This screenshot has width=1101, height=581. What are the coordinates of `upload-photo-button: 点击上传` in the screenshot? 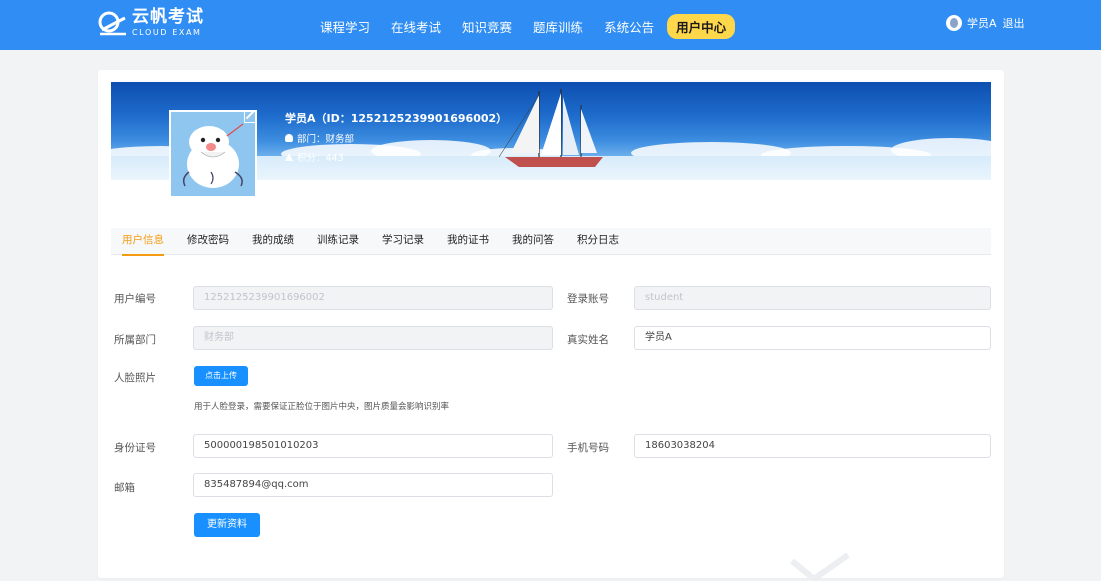 It's located at (221, 376).